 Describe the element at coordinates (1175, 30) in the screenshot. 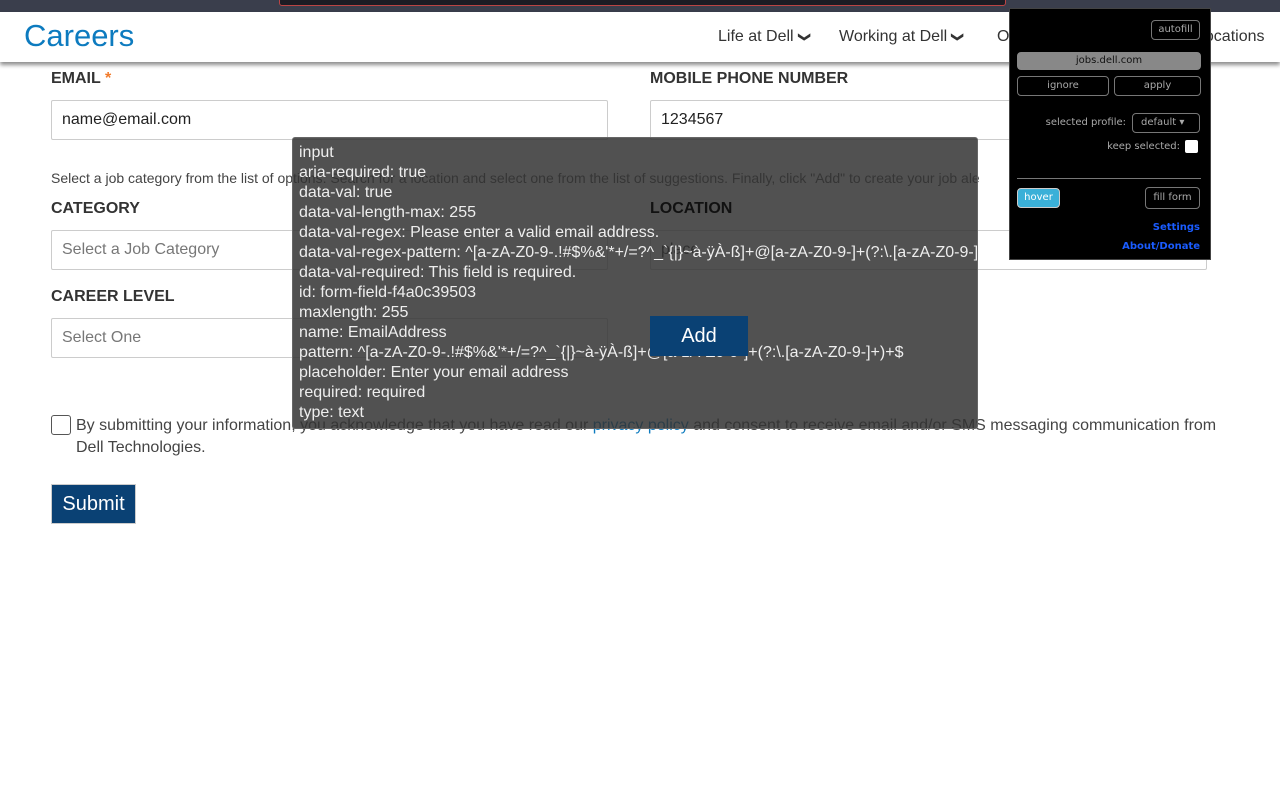

I see `autofill-button: autofill` at that location.